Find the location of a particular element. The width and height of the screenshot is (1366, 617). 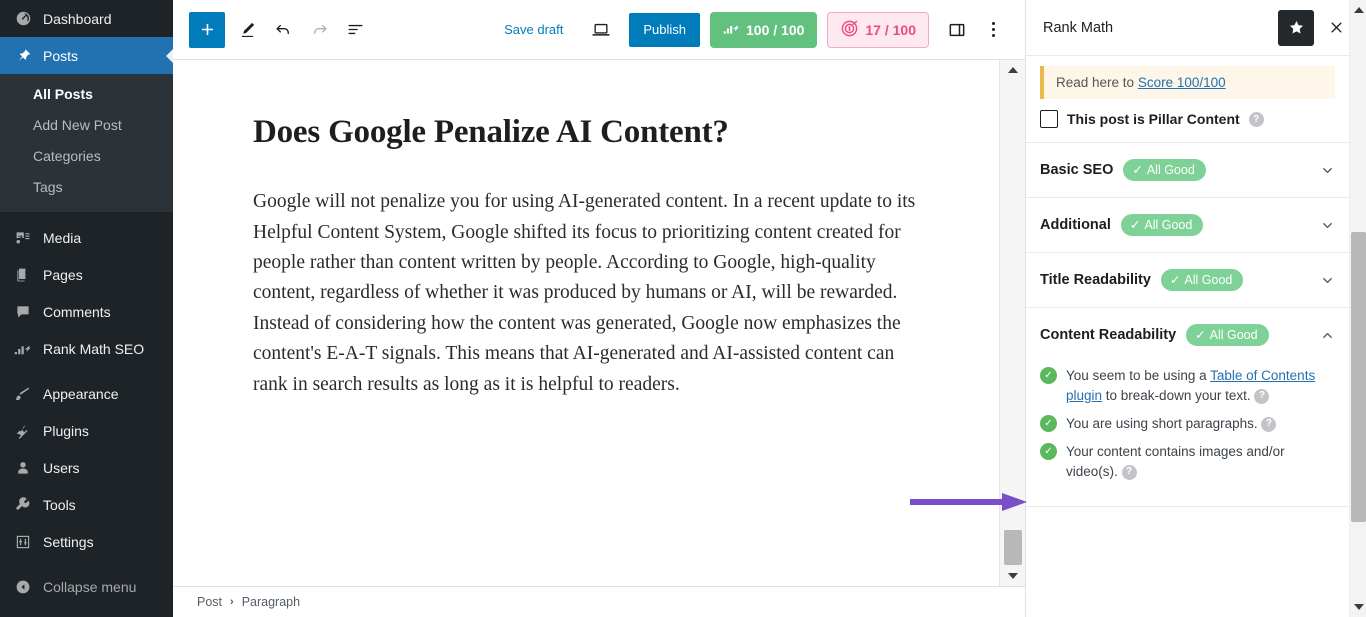

section-basic-seo: Basic SEO ✓ All Good is located at coordinates (1187, 170).